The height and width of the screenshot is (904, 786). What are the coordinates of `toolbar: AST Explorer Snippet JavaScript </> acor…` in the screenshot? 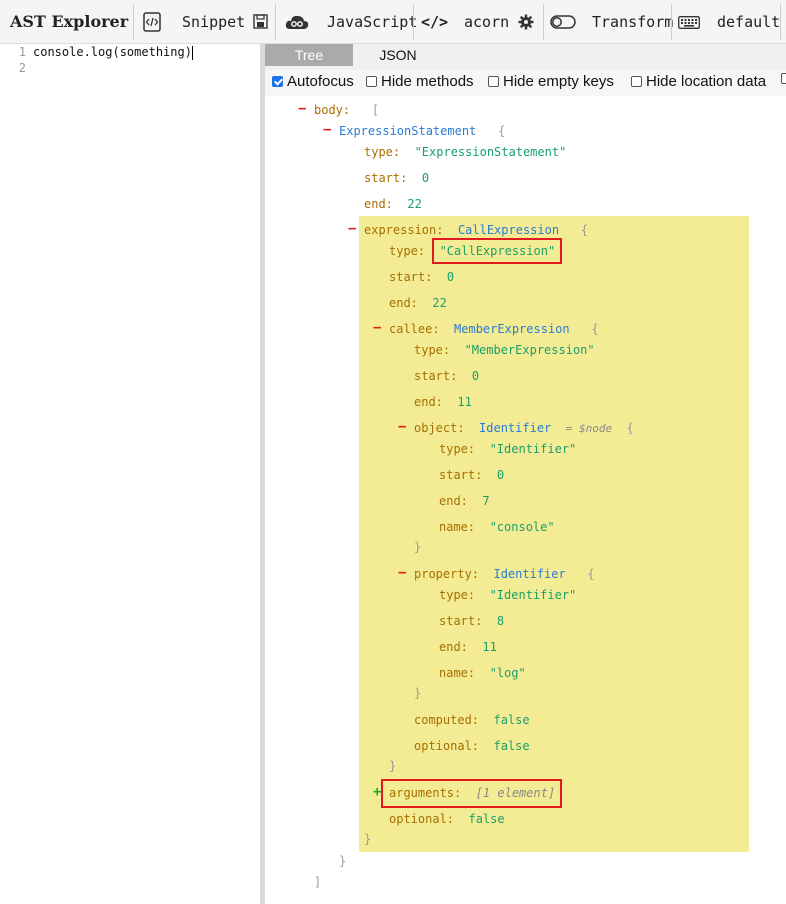 It's located at (393, 22).